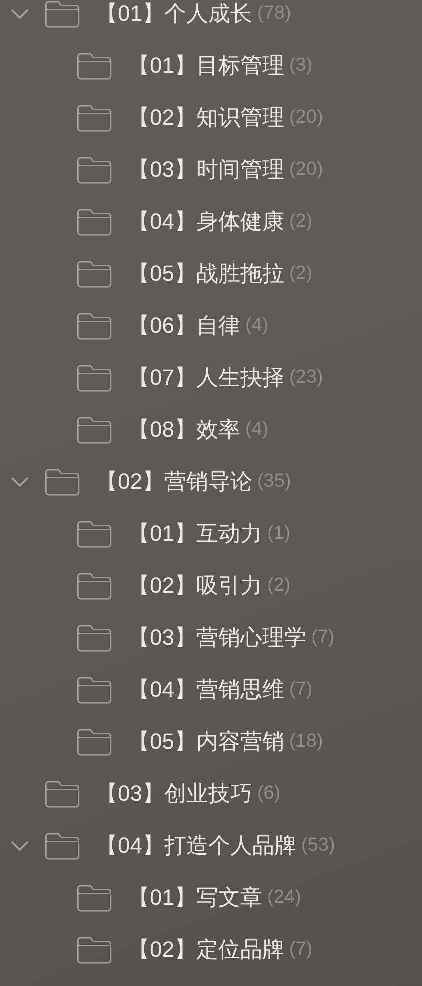 The height and width of the screenshot is (986, 422). What do you see at coordinates (184, 430) in the screenshot?
I see `folder-name: 【08】效率` at bounding box center [184, 430].